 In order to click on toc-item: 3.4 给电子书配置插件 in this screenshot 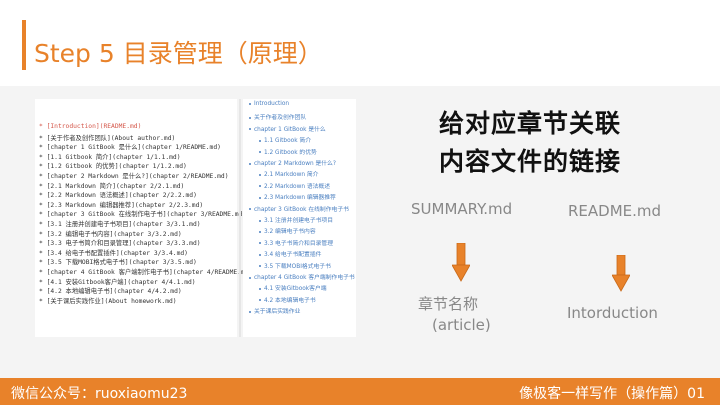, I will do `click(290, 253)`.